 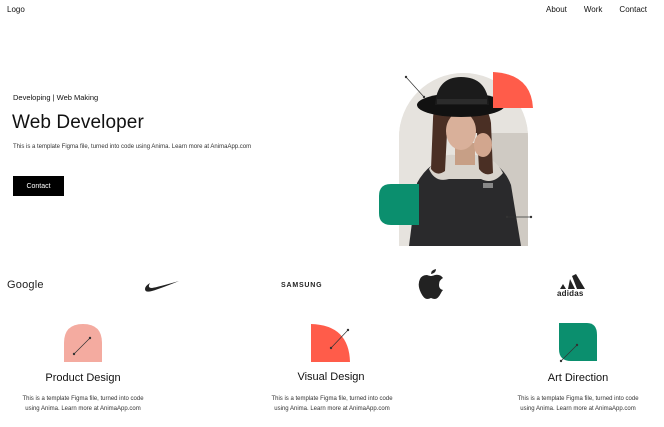 I want to click on main-nav: About Work Contact, so click(x=596, y=9).